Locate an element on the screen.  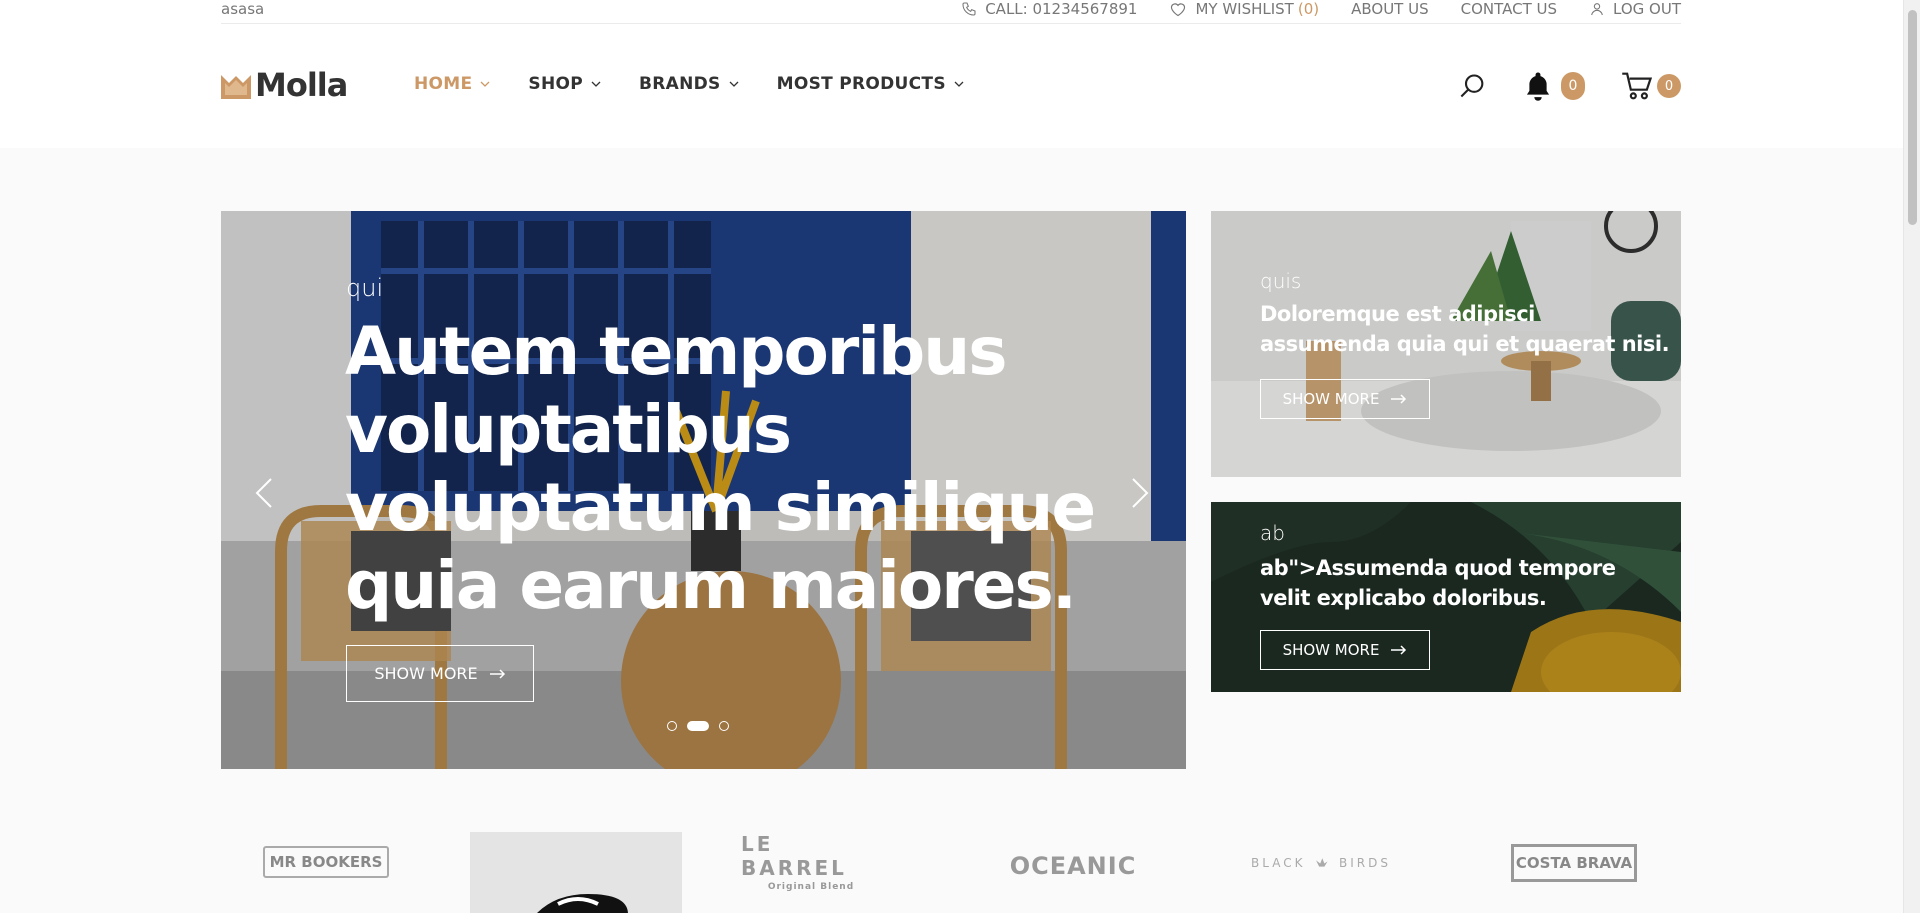
brand-le-barrel-sub: Original Blend is located at coordinates (811, 887).